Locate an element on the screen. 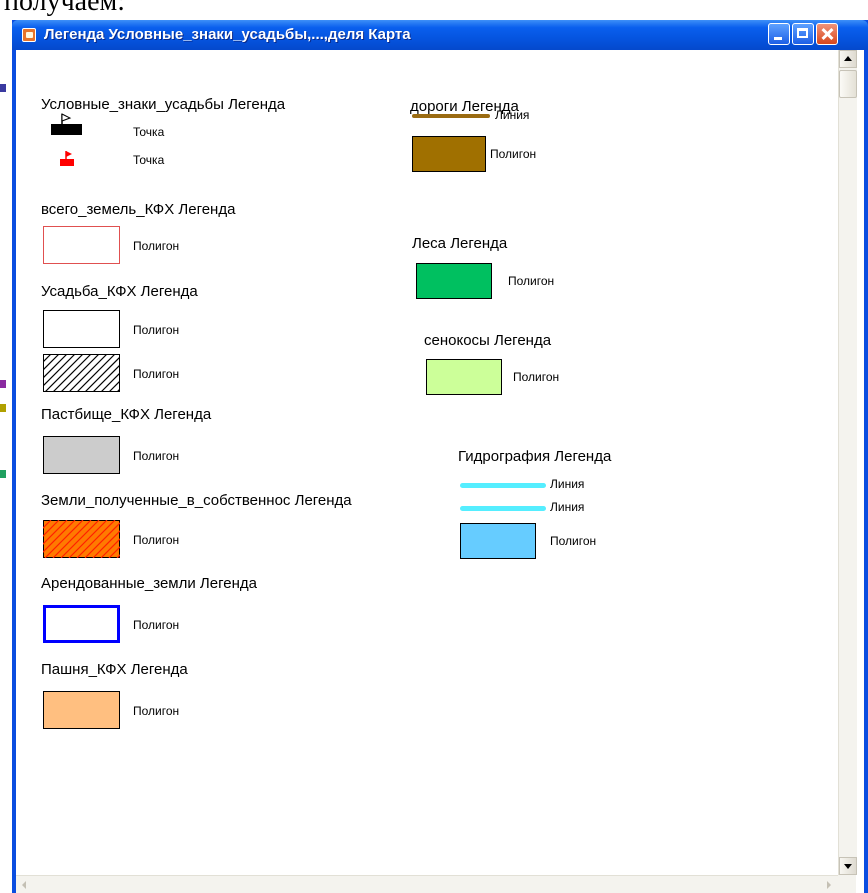 The height and width of the screenshot is (893, 868). legend-title: Пастбище_КФХ Легенда is located at coordinates (126, 414).